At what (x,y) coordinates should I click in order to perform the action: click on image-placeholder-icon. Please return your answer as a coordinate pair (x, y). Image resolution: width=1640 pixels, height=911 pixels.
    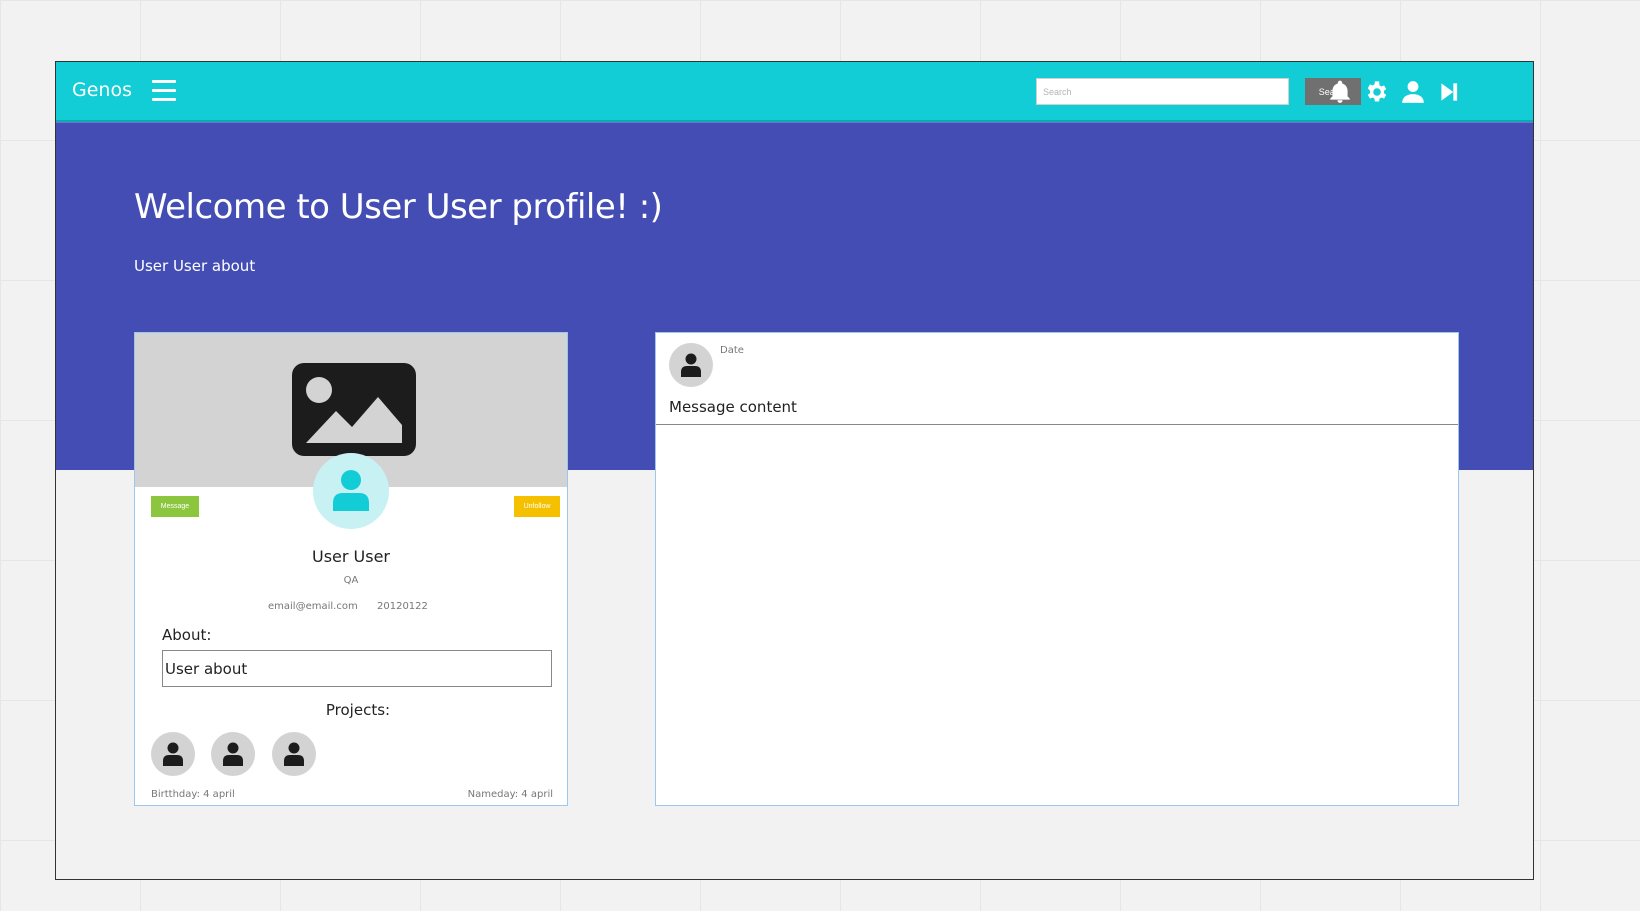
    Looking at the image, I should click on (354, 409).